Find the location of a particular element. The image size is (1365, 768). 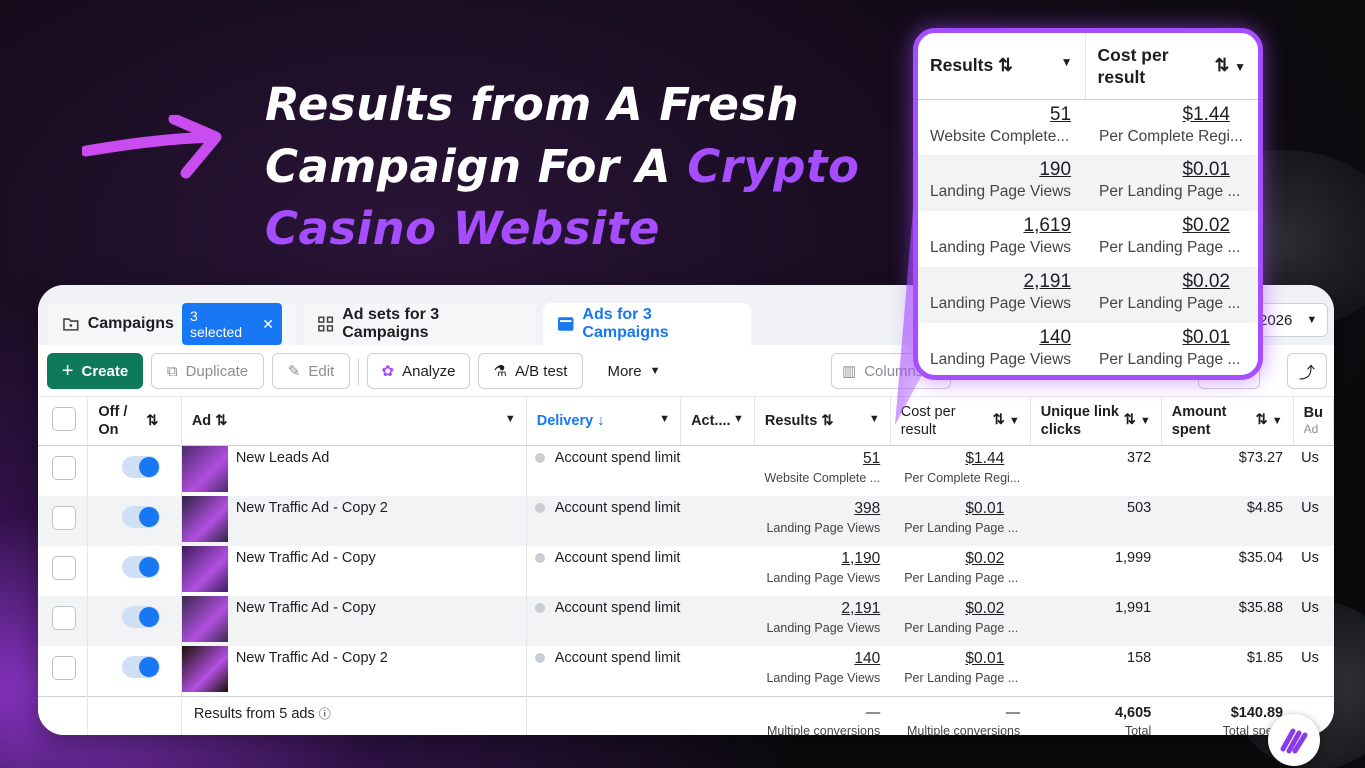

callout-header-results: Results ⇅ ▼ is located at coordinates (1002, 66).